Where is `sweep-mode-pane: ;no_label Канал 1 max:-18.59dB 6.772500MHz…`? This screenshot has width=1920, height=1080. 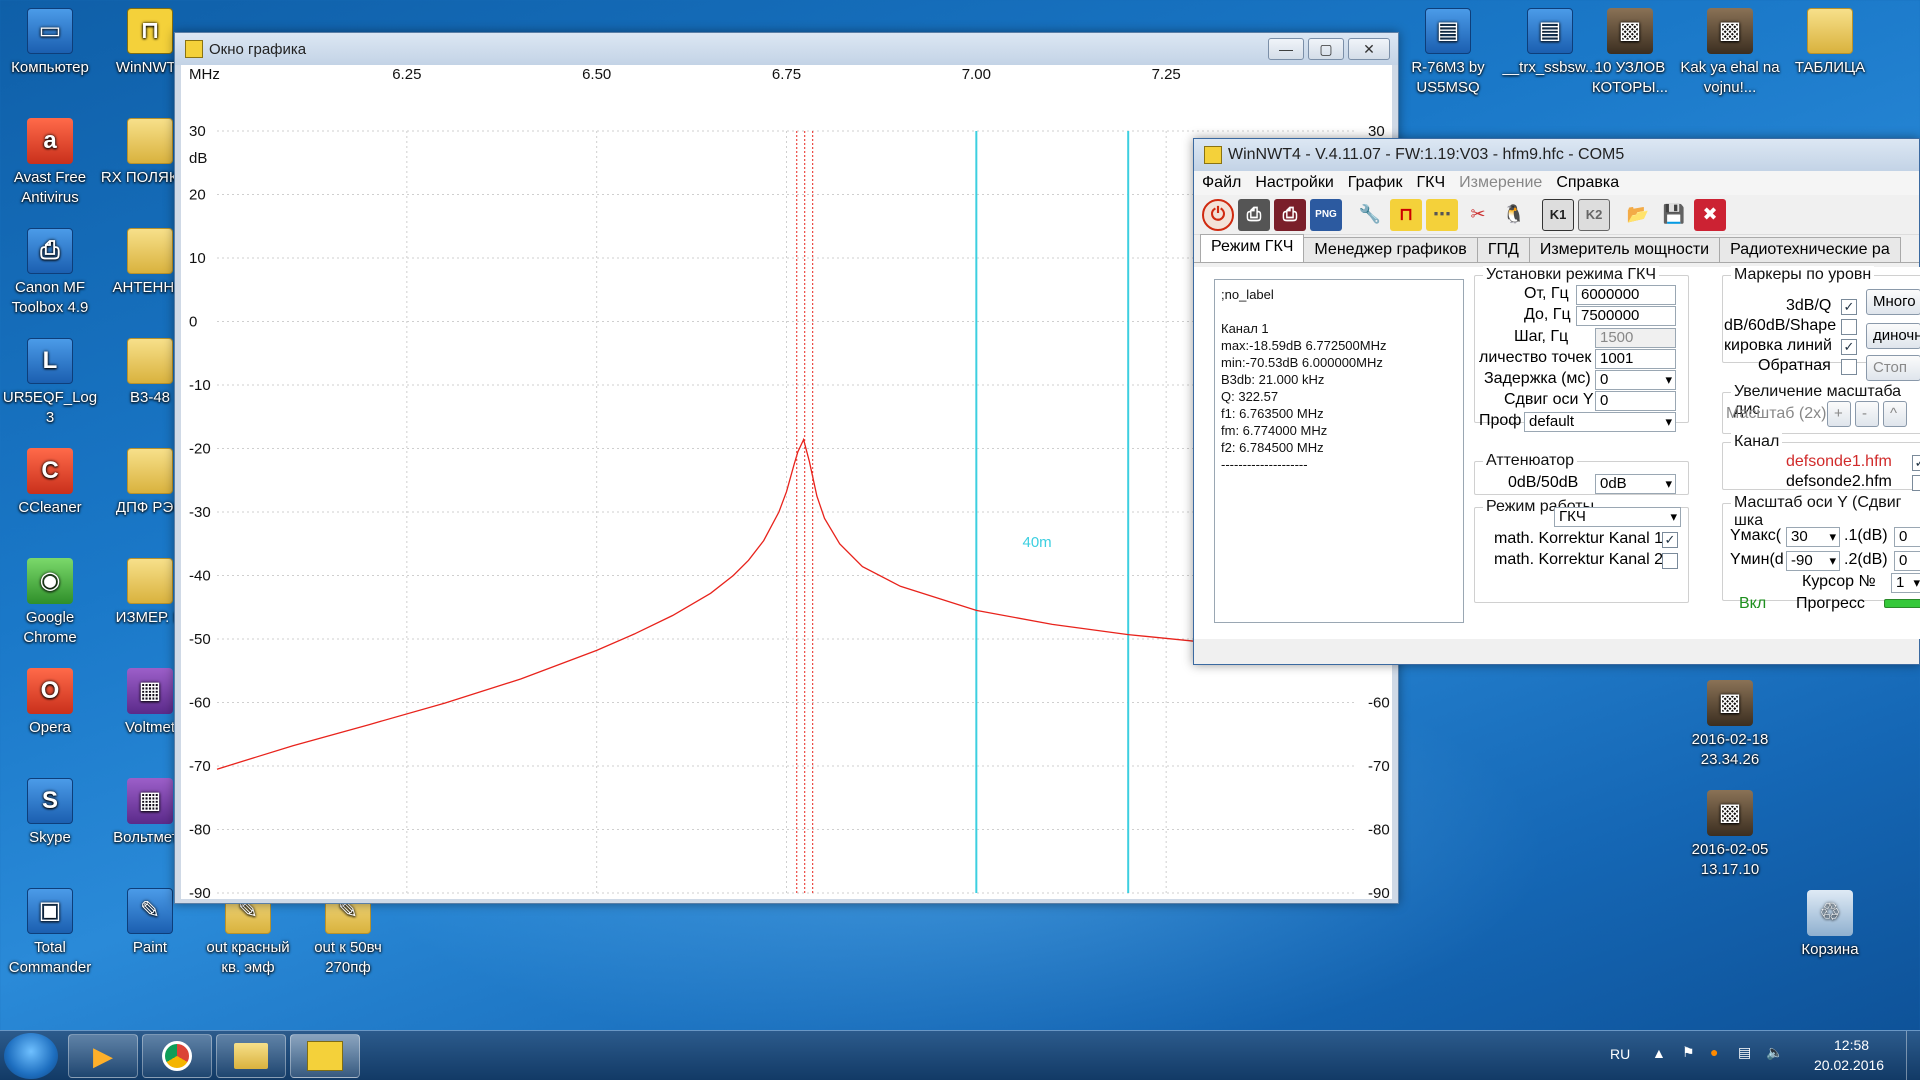 sweep-mode-pane: ;no_label Канал 1 max:-18.59dB 6.772500MHz… is located at coordinates (1557, 452).